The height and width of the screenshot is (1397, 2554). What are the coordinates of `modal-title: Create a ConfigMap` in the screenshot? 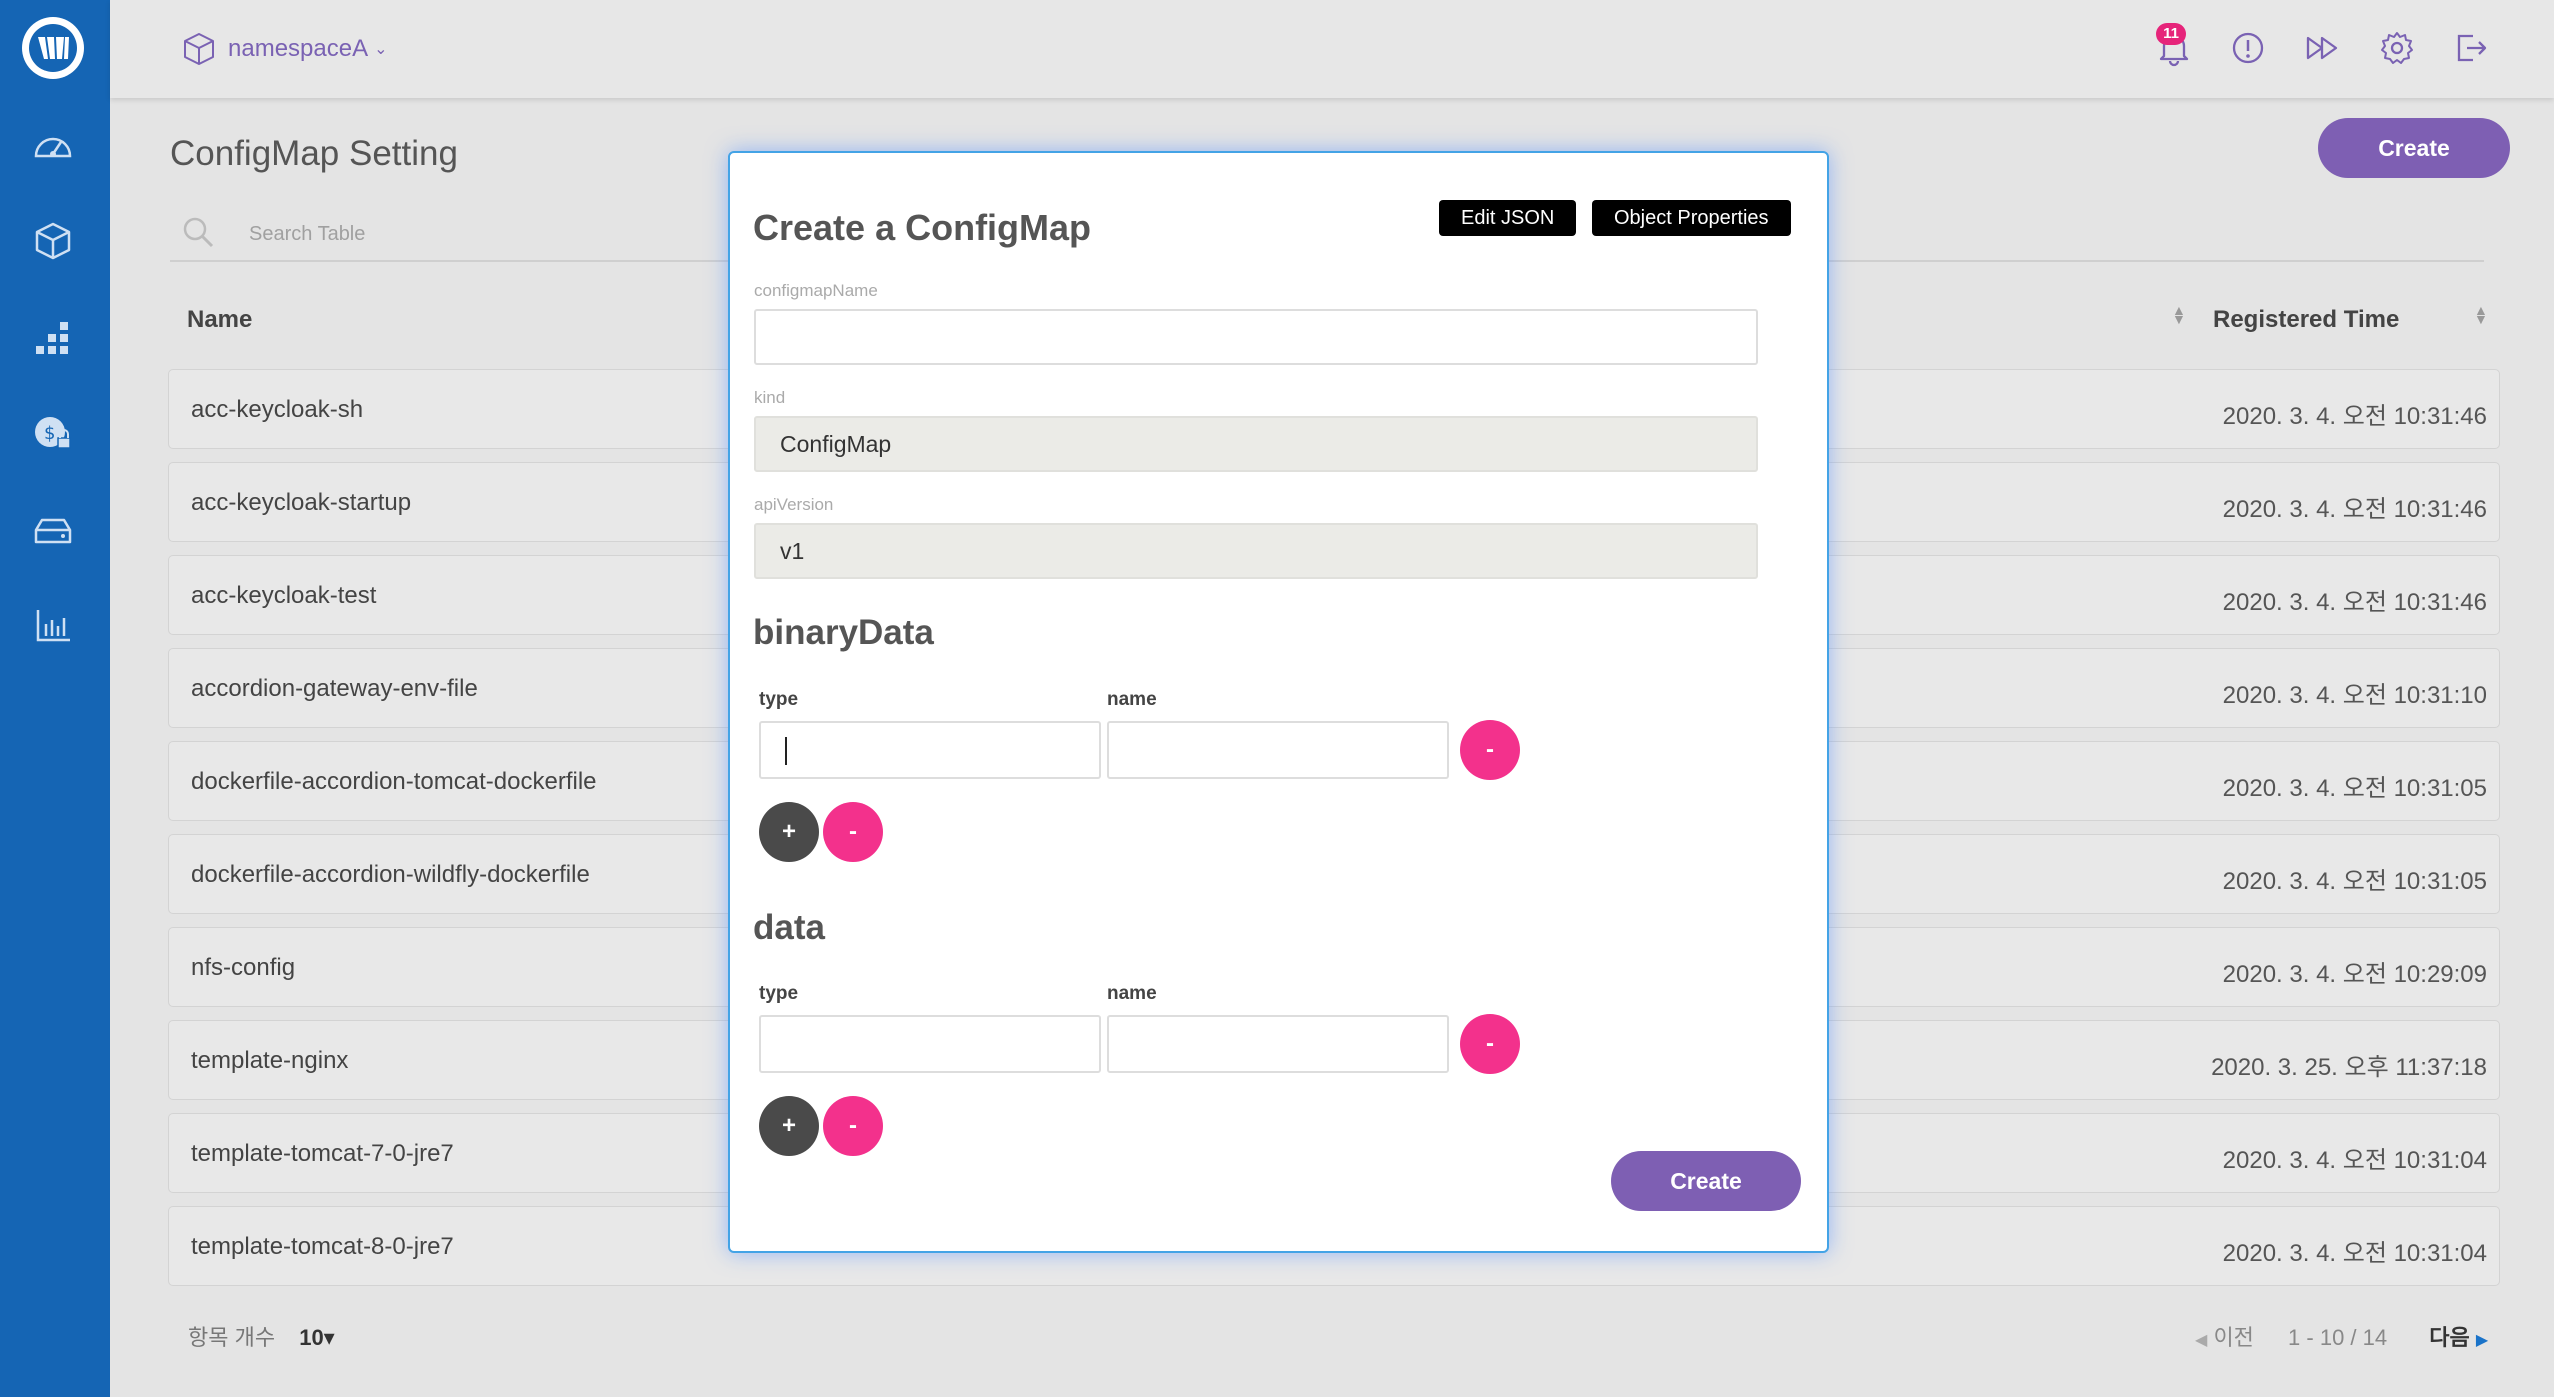 It's located at (922, 227).